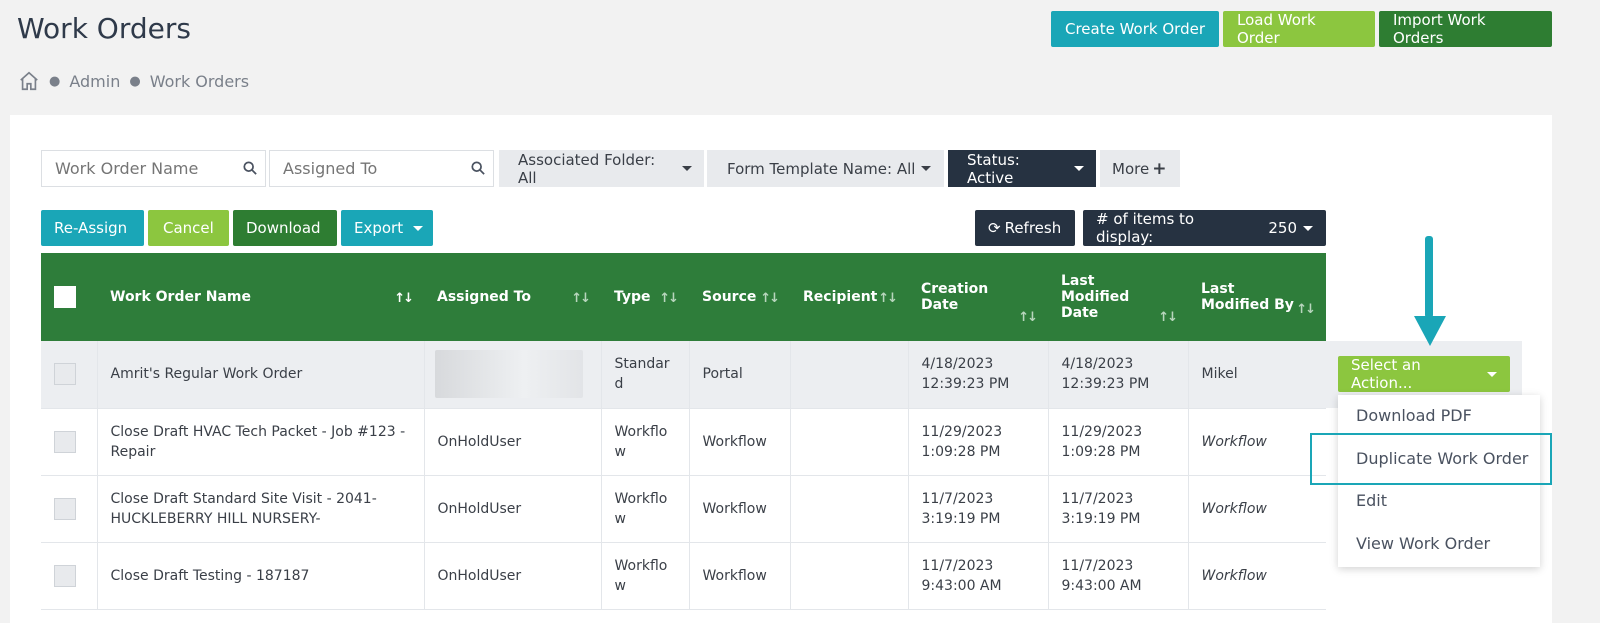  What do you see at coordinates (1080, 313) in the screenshot?
I see `column-header-lastmod-label: Date` at bounding box center [1080, 313].